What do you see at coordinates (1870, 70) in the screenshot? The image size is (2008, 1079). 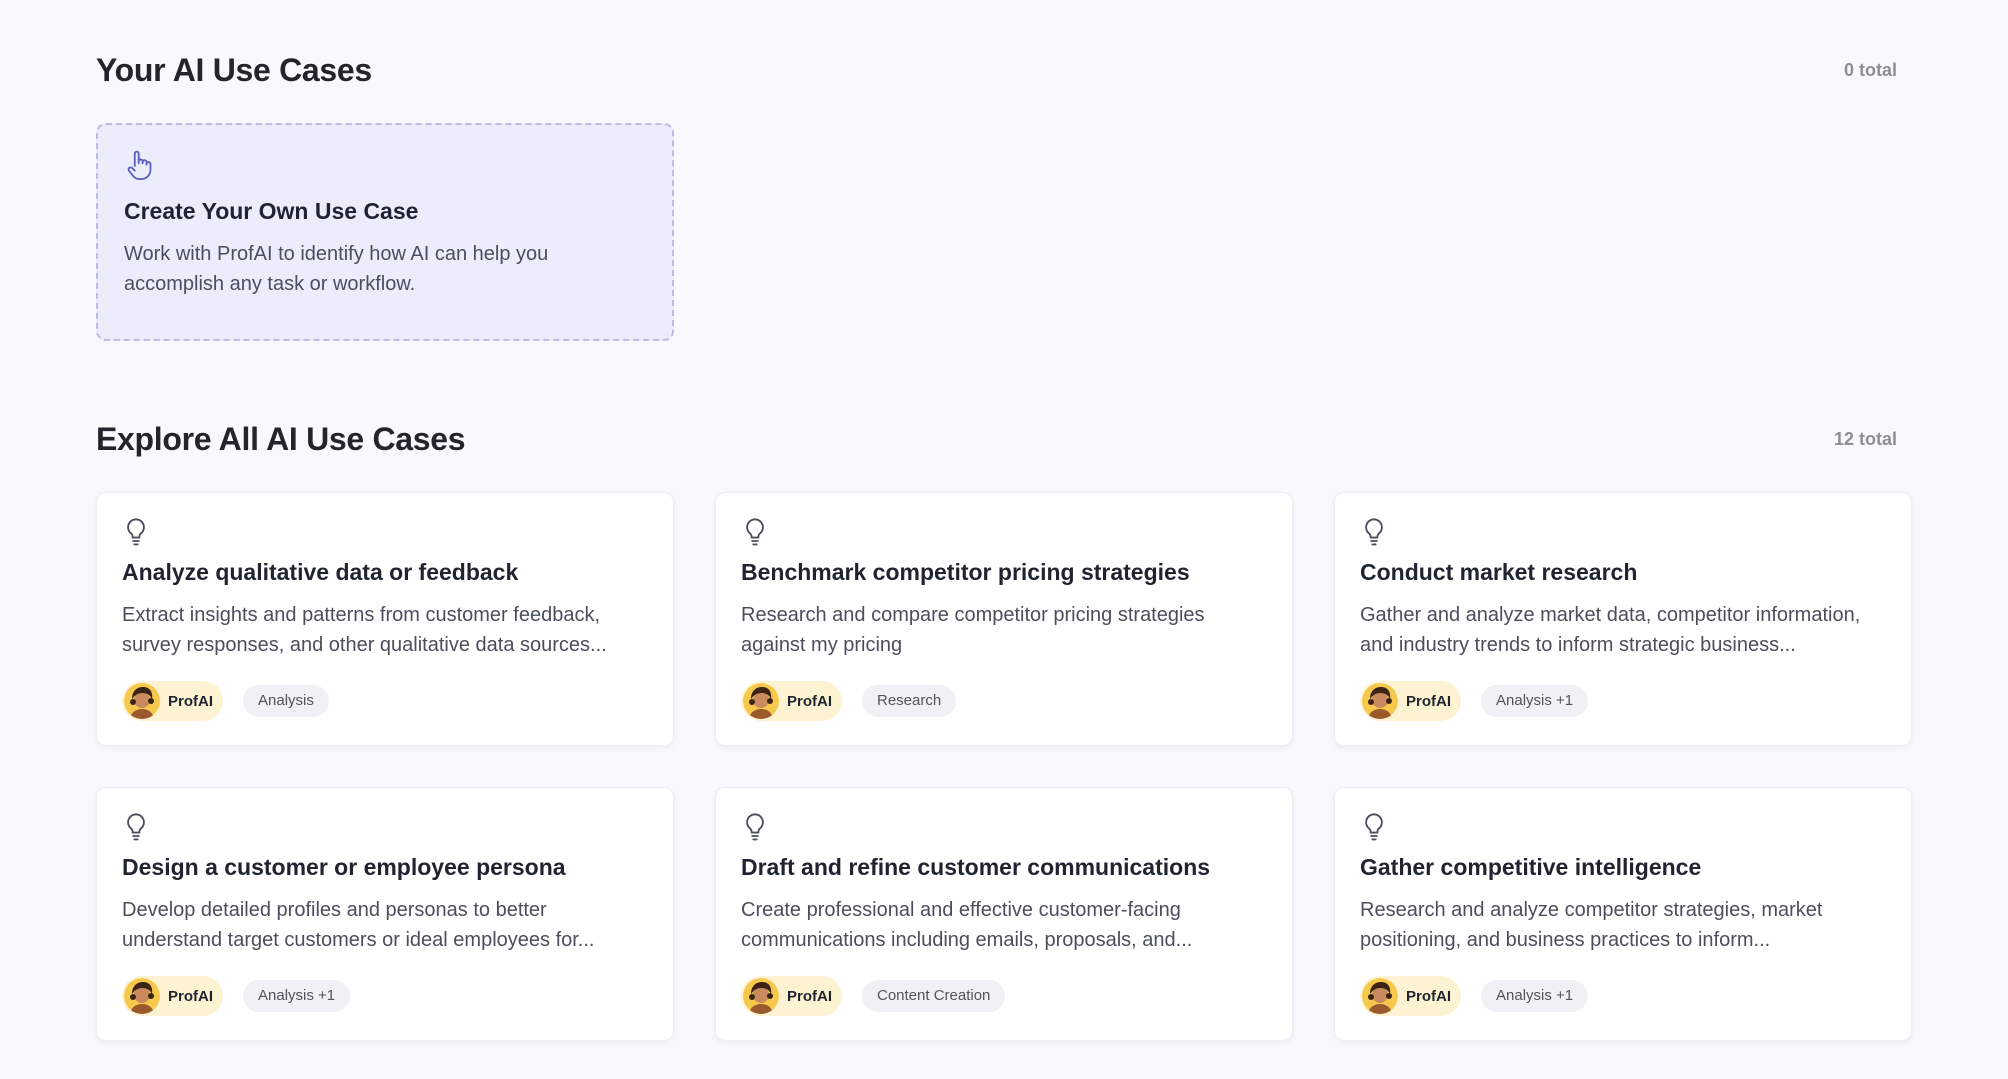 I see `section-count: 0 total` at bounding box center [1870, 70].